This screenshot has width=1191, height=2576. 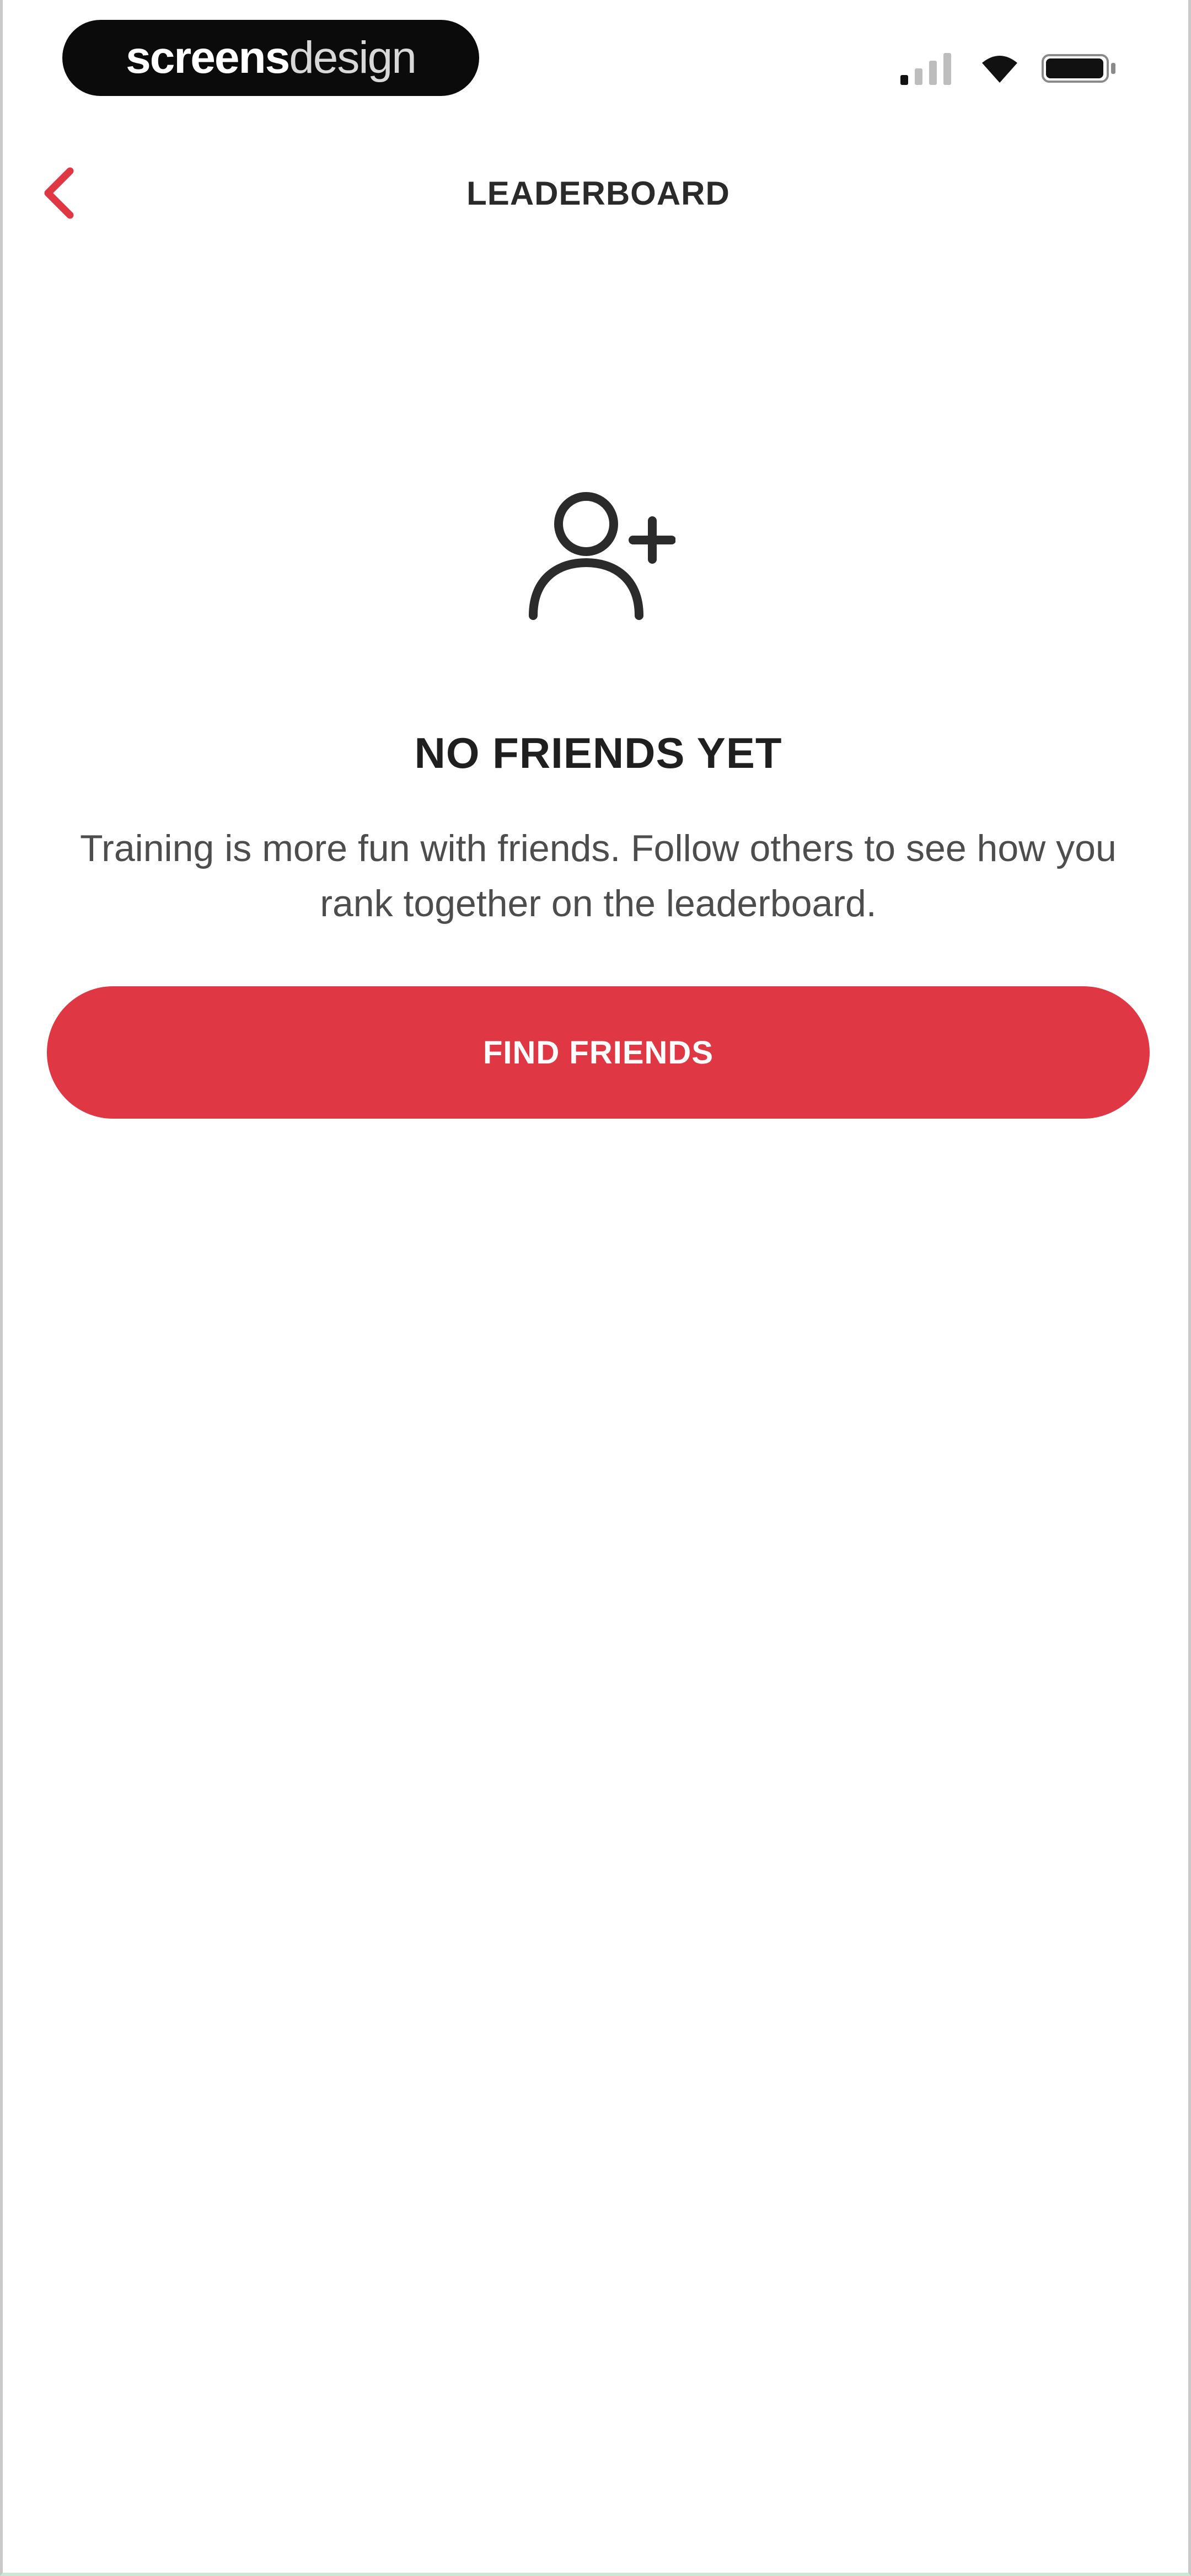 I want to click on back-button, so click(x=58, y=193).